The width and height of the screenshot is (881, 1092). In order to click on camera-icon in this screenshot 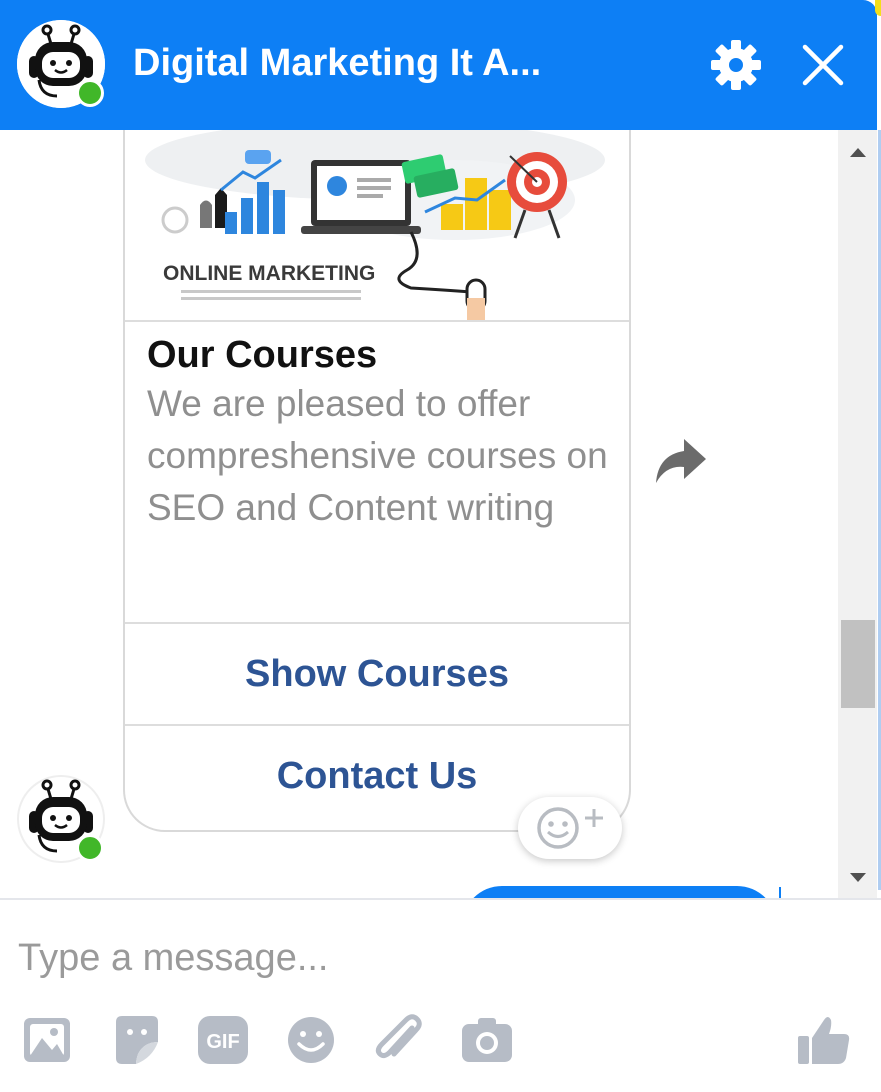, I will do `click(487, 1040)`.